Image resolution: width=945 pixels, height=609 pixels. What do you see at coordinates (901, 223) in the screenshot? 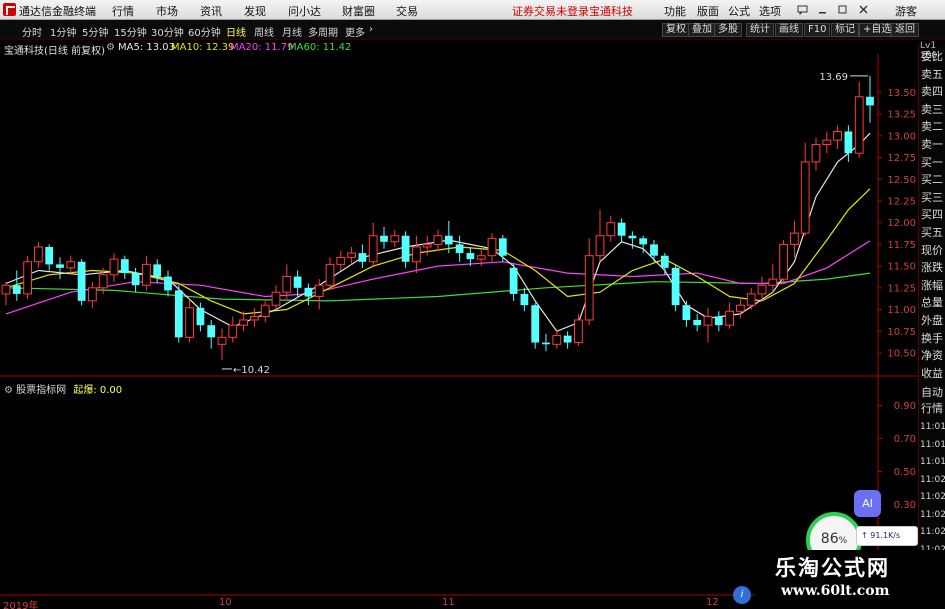
I see `price-tick-label: 12.00` at bounding box center [901, 223].